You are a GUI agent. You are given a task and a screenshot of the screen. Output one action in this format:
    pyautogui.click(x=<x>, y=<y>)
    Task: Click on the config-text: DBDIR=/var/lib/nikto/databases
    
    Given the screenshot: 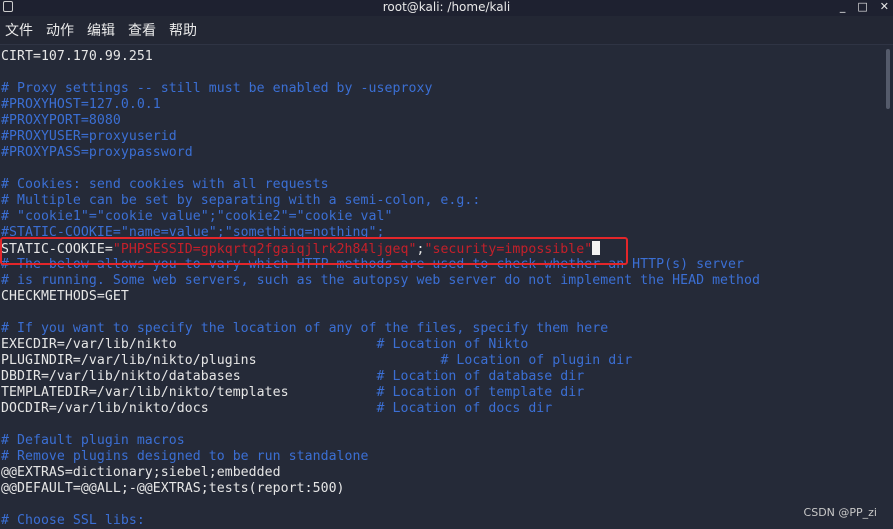 What is the action you would take?
    pyautogui.click(x=189, y=376)
    